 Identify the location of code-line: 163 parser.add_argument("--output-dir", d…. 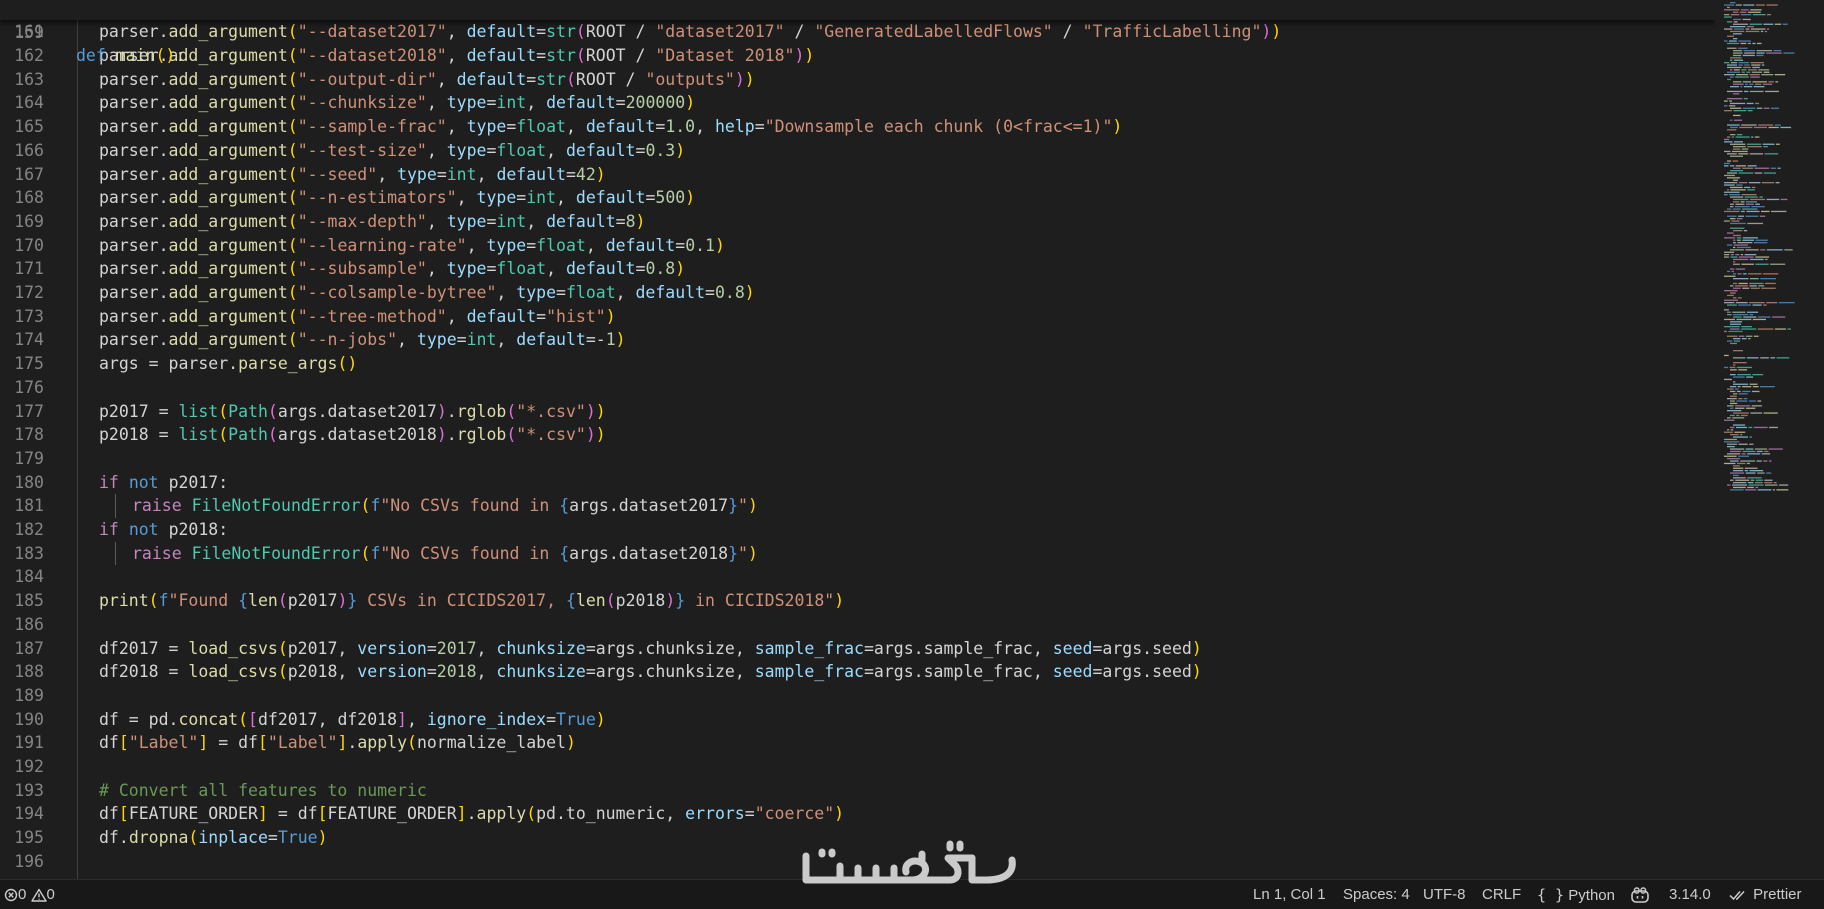
(857, 80).